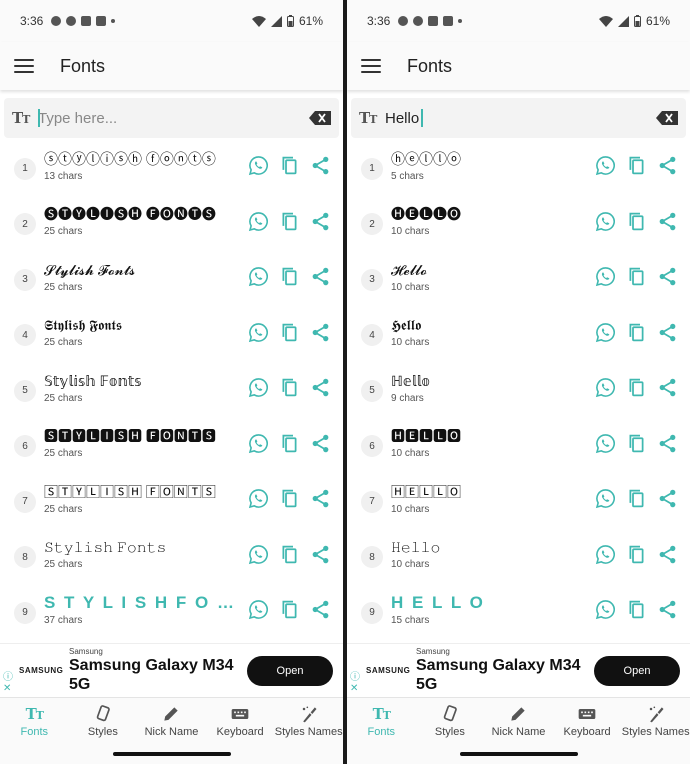 This screenshot has width=690, height=764. What do you see at coordinates (486, 381) in the screenshot?
I see `styled-text: ℍ𝕖𝕝𝕝𝕠` at bounding box center [486, 381].